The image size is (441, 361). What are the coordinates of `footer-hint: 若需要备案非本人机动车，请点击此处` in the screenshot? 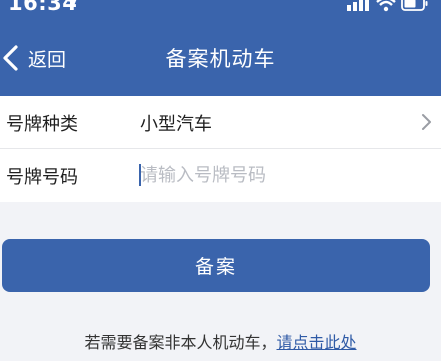 It's located at (220, 341).